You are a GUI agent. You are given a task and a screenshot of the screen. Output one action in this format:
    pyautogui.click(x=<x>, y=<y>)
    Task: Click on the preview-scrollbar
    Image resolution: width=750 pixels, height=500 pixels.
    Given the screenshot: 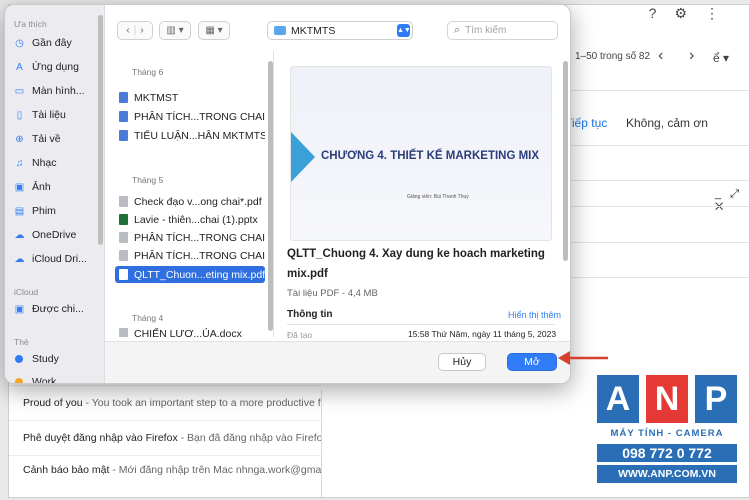 What is the action you would take?
    pyautogui.click(x=565, y=161)
    